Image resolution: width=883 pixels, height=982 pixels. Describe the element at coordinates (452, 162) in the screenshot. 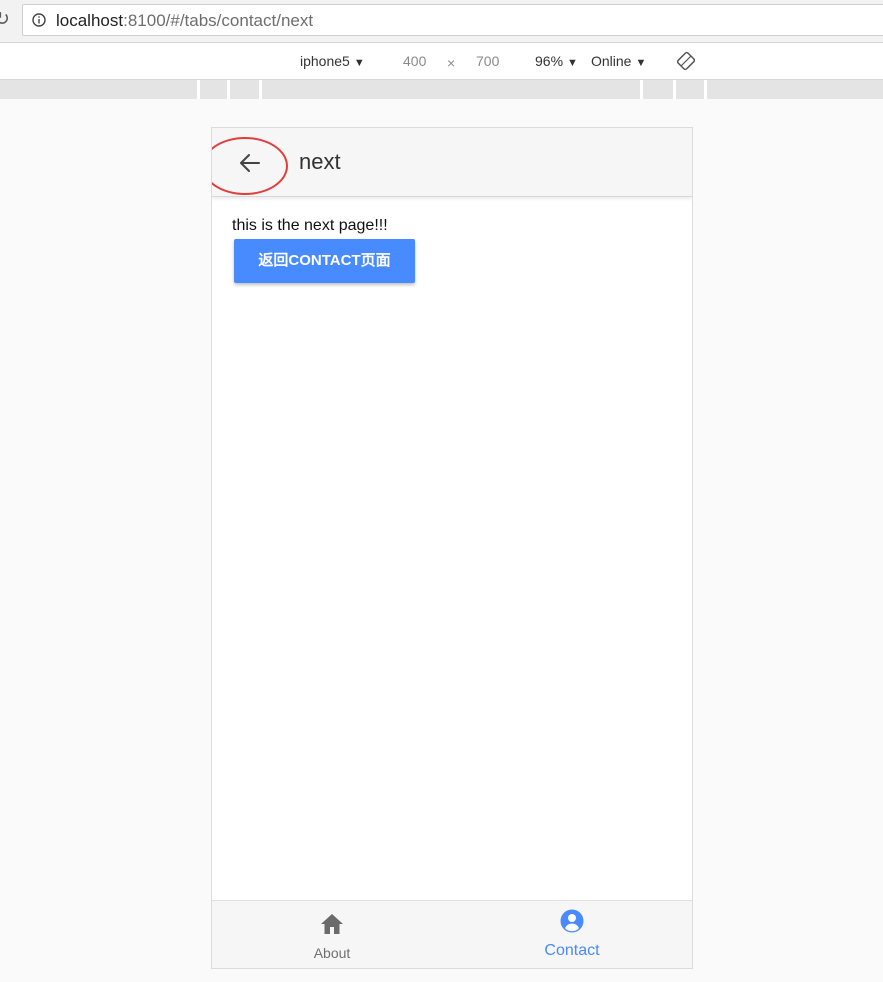

I see `app-header: next` at that location.